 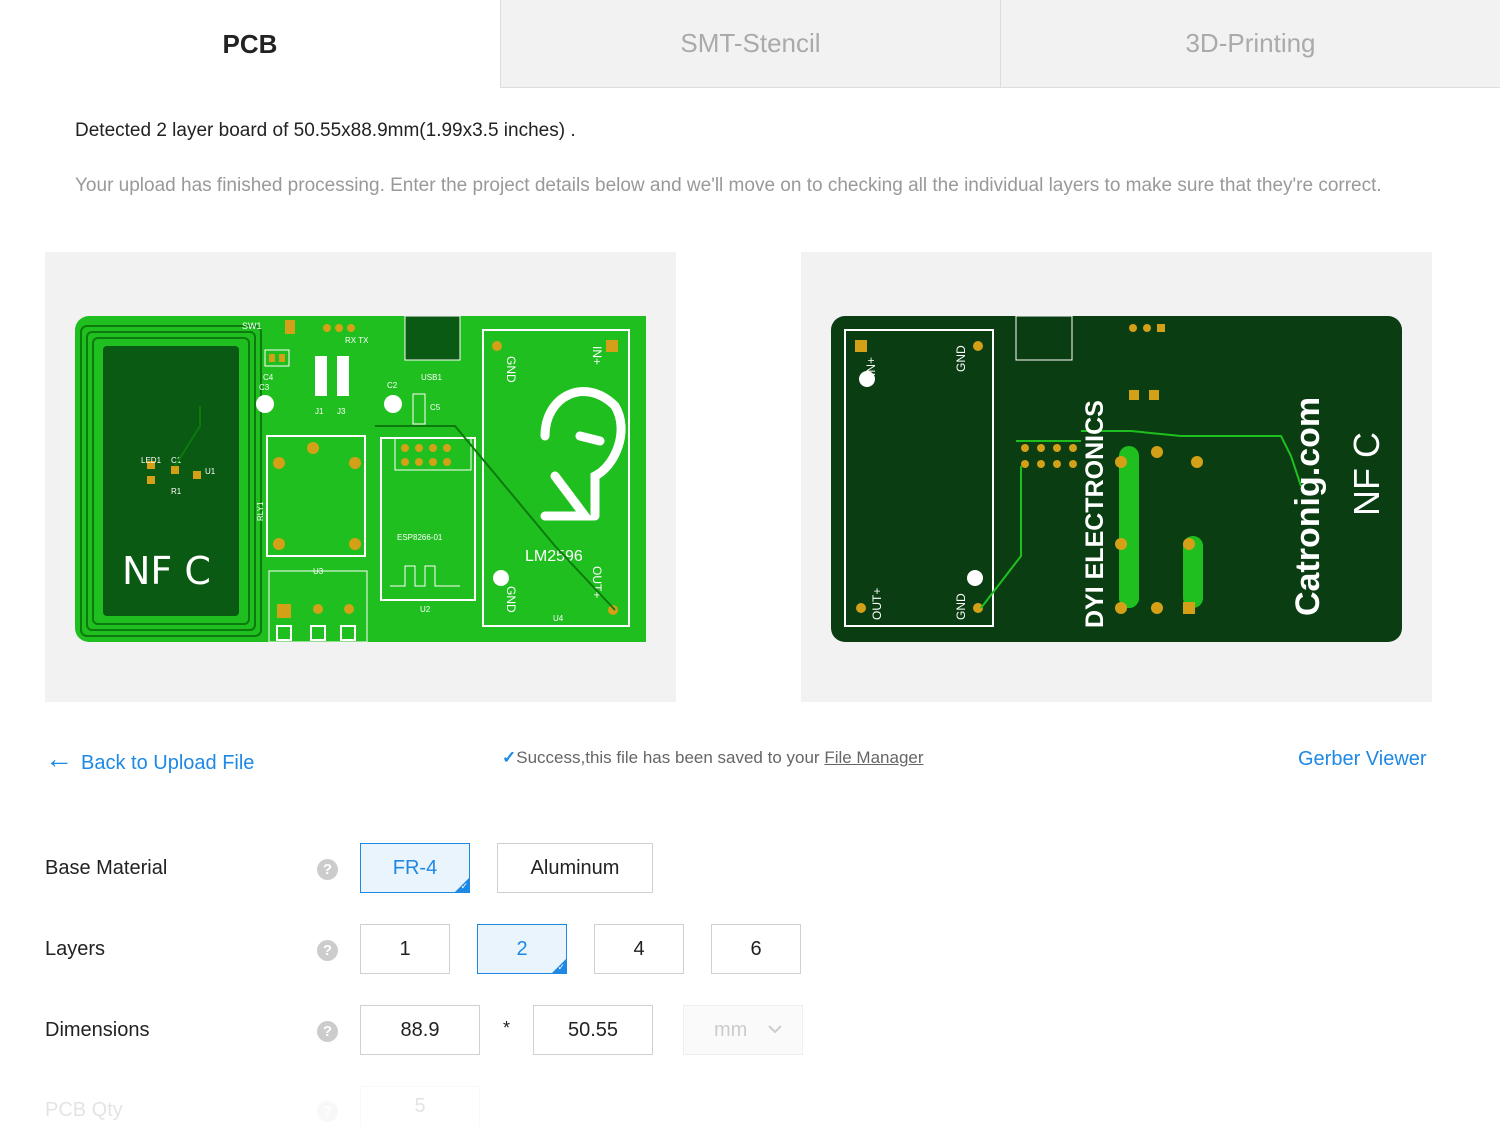 What do you see at coordinates (431, 377) in the screenshot?
I see `usb-label: USB1` at bounding box center [431, 377].